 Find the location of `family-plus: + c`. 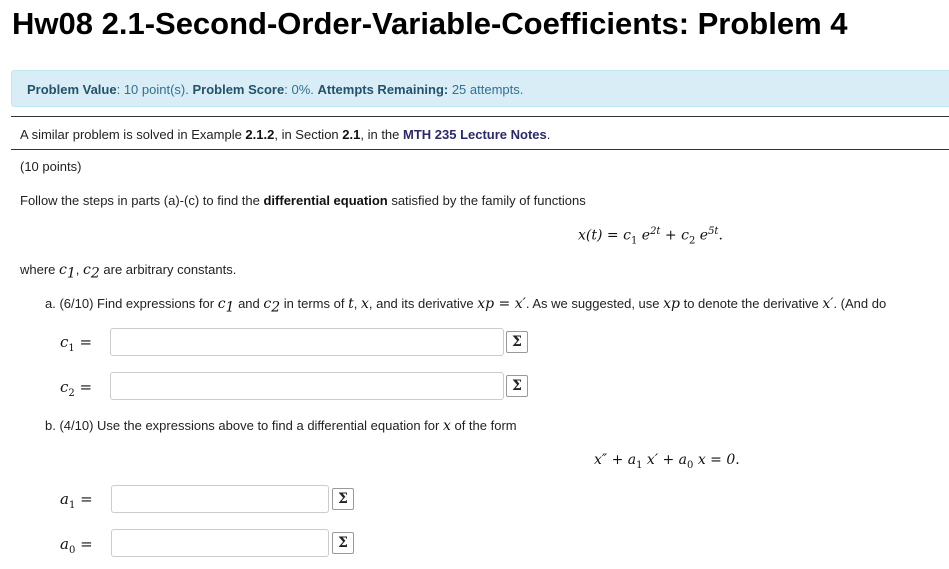

family-plus: + c is located at coordinates (674, 235).